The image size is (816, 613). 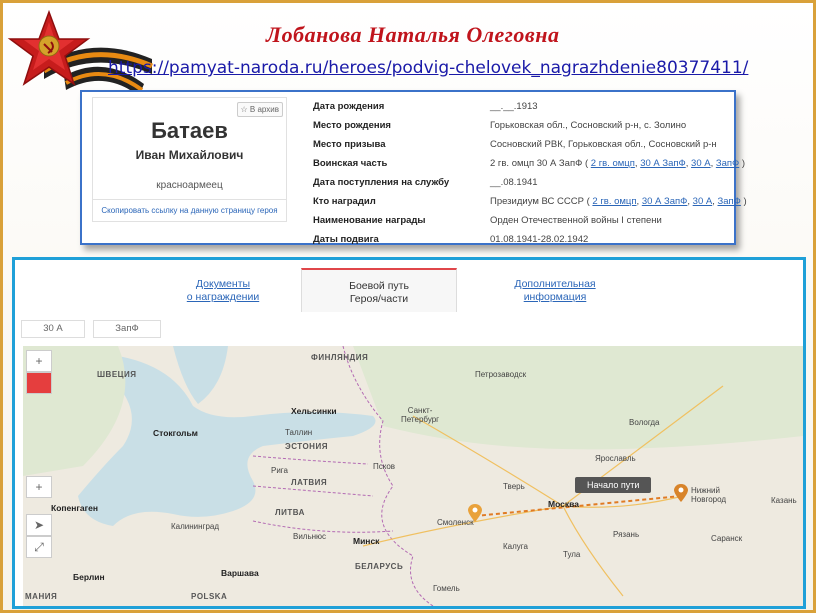 I want to click on hero-rank: красноармеец, so click(x=189, y=185).